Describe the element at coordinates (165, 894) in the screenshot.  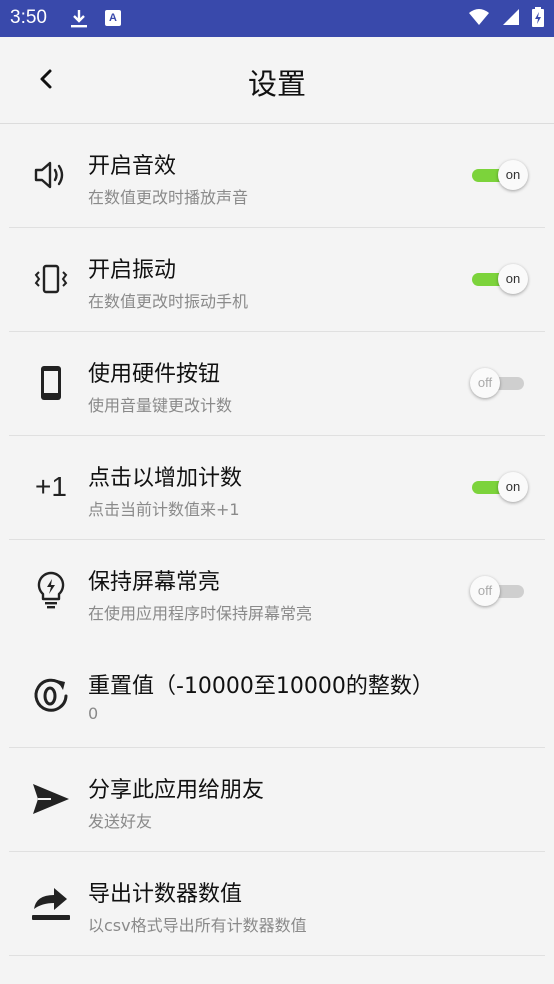
I see `setting-title: 导出计数器数值` at that location.